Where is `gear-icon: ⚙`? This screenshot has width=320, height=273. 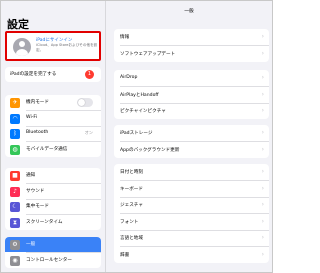 gear-icon: ⚙ is located at coordinates (15, 245).